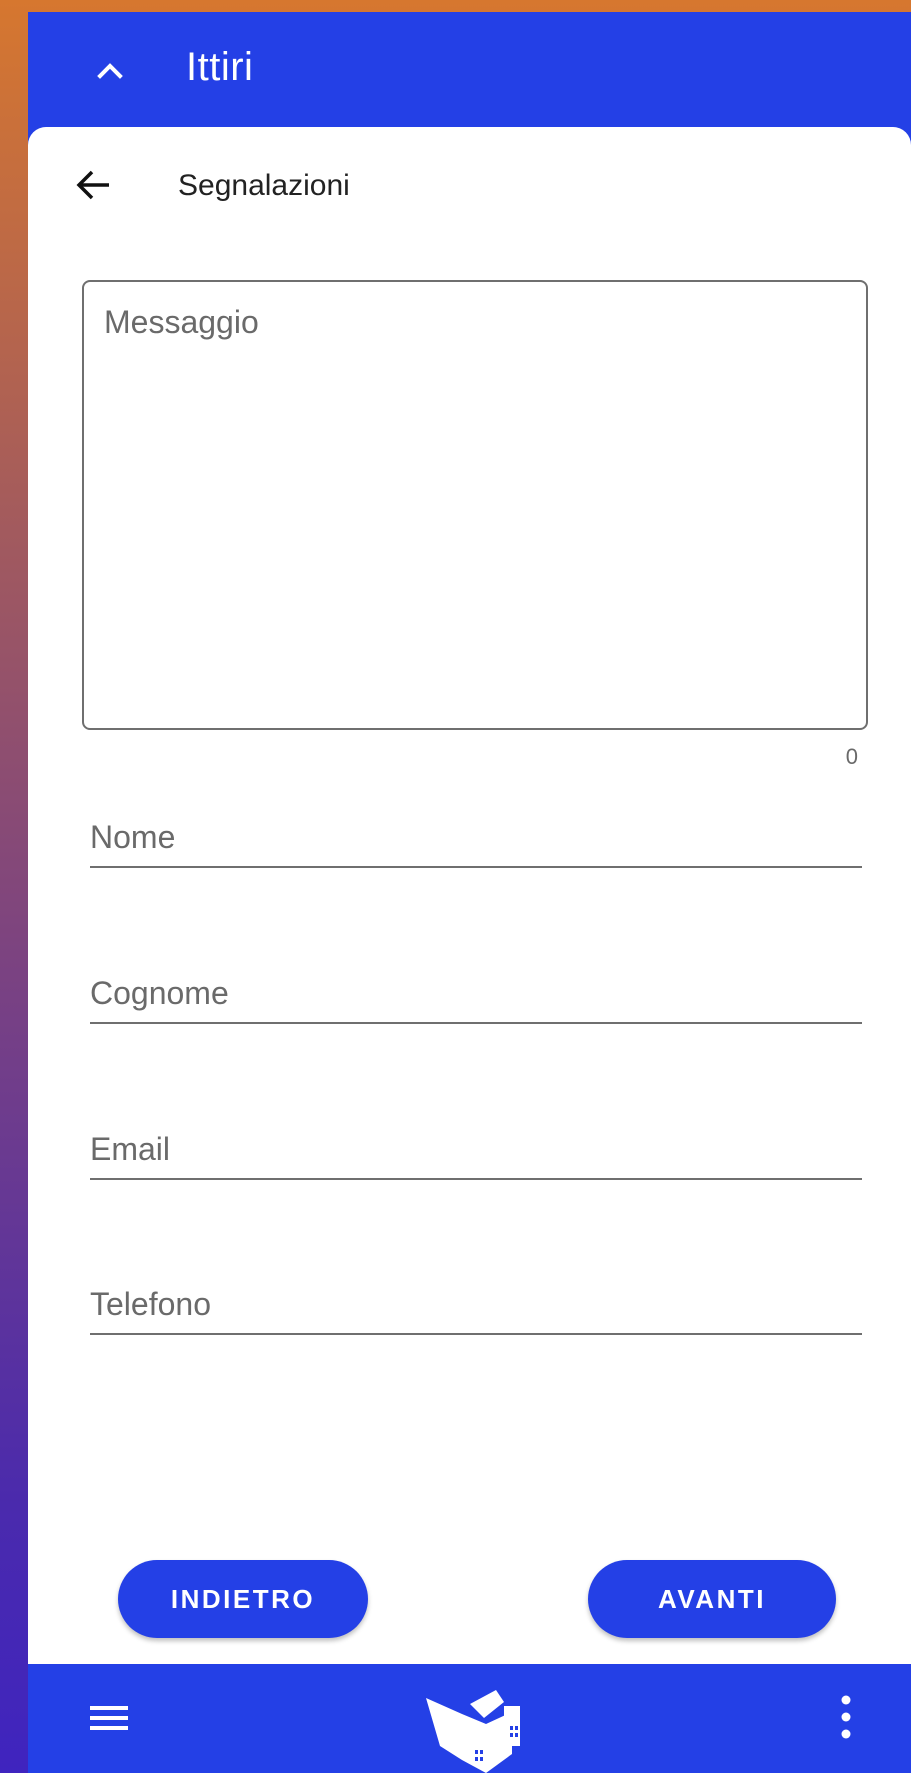  I want to click on top-app-bar: Ittiri, so click(469, 69).